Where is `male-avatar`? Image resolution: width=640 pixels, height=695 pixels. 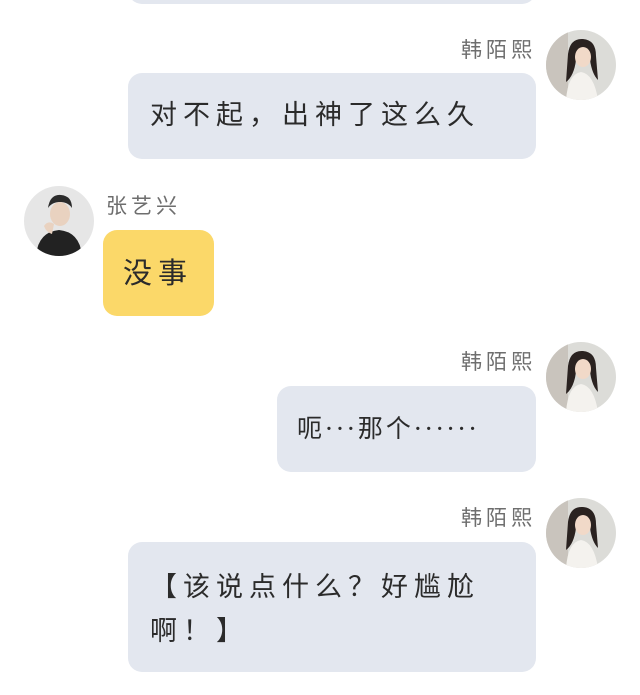
male-avatar is located at coordinates (59, 221).